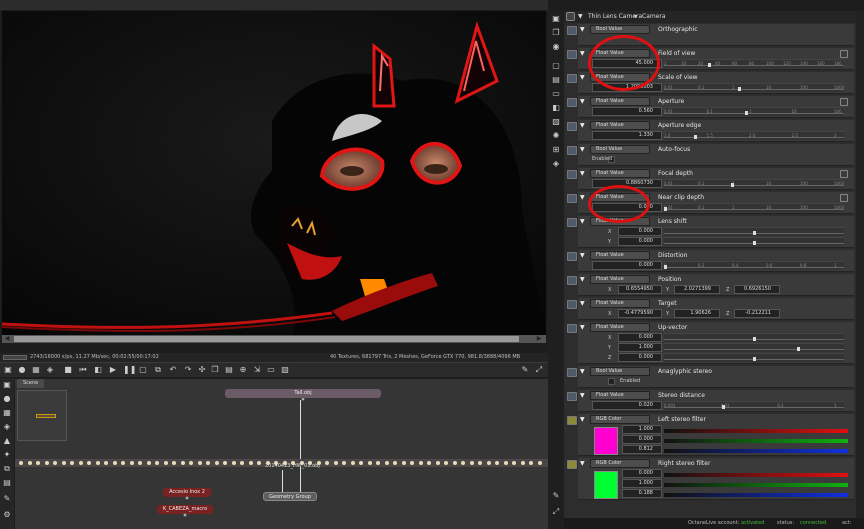  I want to click on node-link-icon: ⧉, so click(7, 469).